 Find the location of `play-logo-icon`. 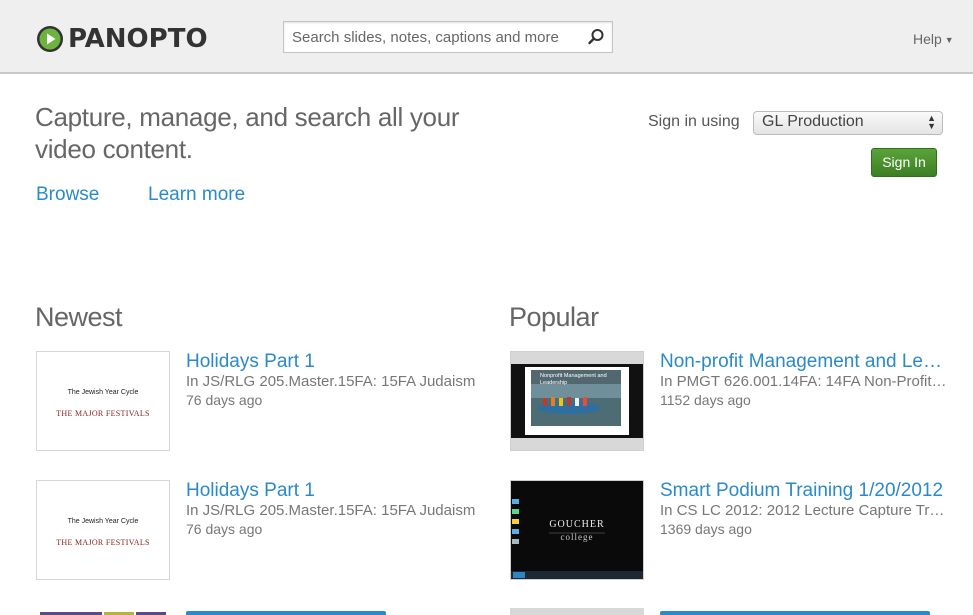

play-logo-icon is located at coordinates (50, 39).